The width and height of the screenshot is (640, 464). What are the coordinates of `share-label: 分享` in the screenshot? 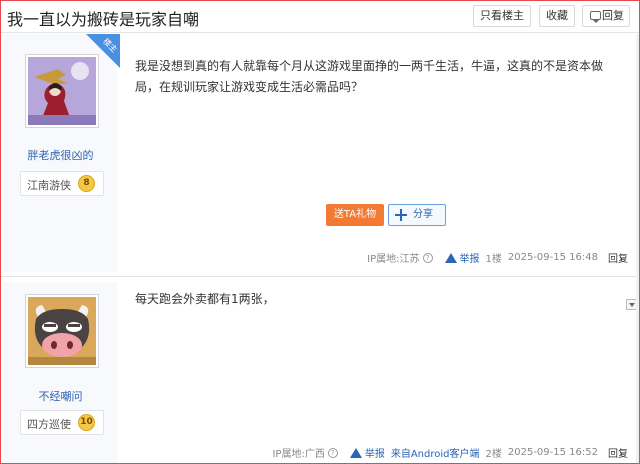 It's located at (423, 214).